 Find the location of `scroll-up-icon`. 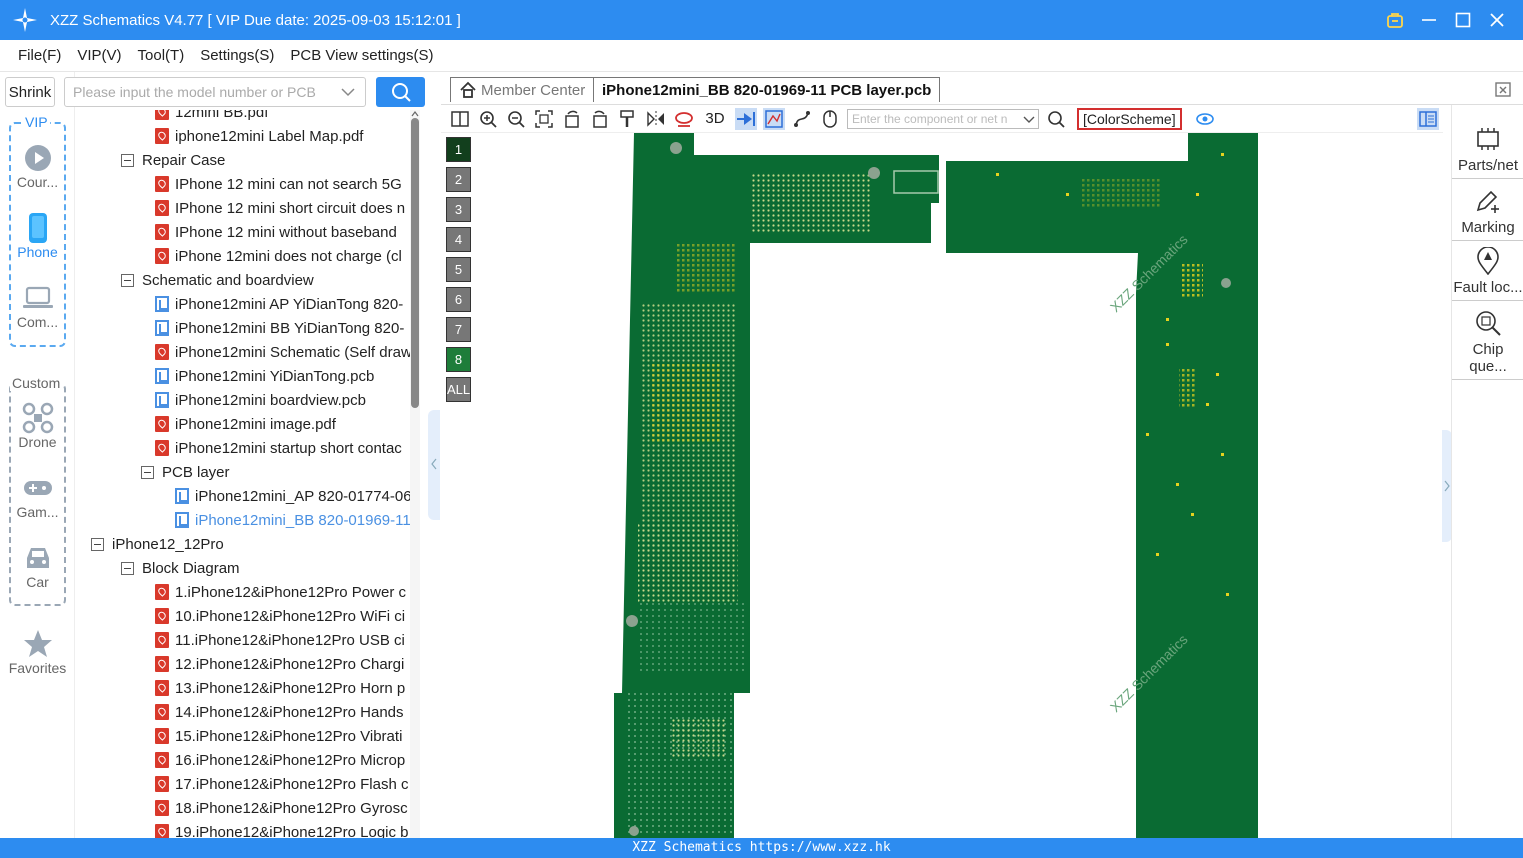

scroll-up-icon is located at coordinates (415, 114).